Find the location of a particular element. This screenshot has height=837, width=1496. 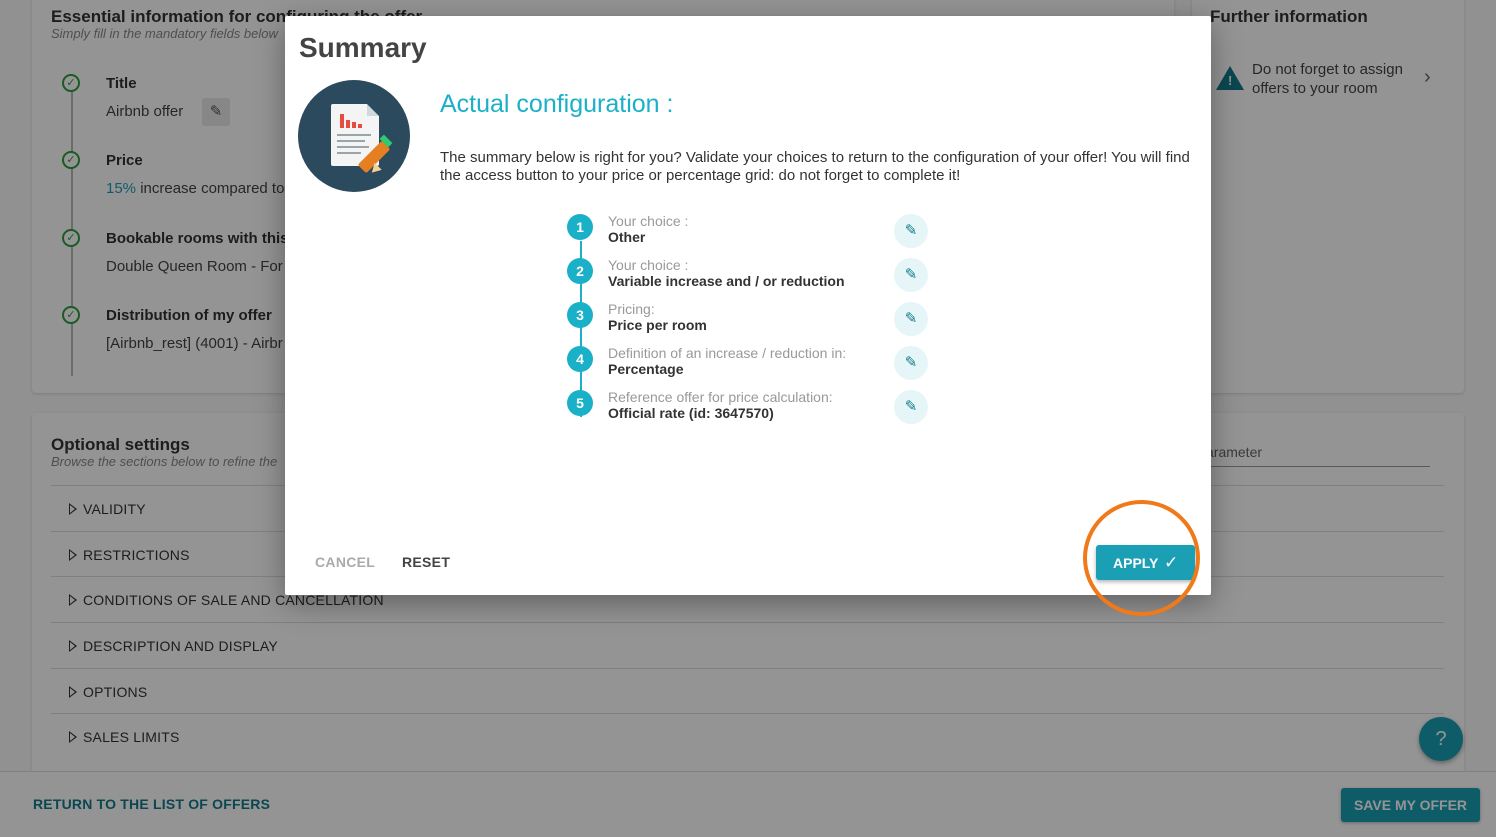

step-value: Variable increase and / or reduction is located at coordinates (726, 281).